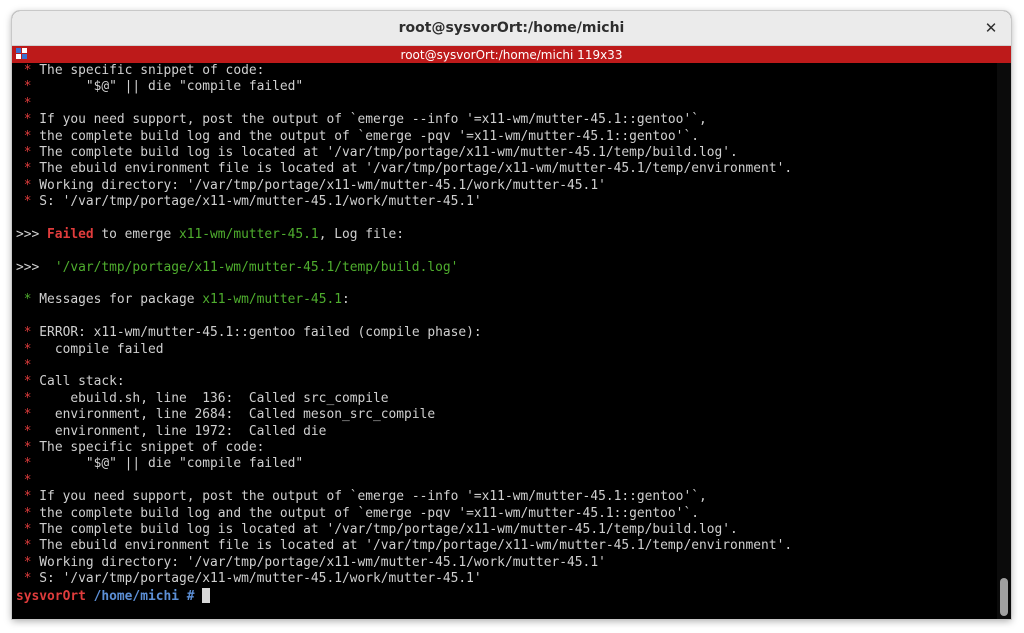  I want to click on shell-prompt: sysvorOrt /home/michi #, so click(506, 595).